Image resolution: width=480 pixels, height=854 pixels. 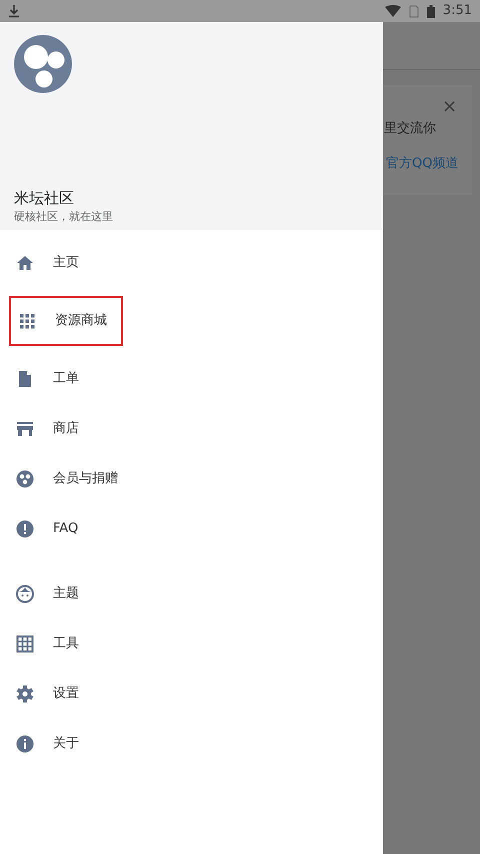 What do you see at coordinates (25, 694) in the screenshot?
I see `settings-icon` at bounding box center [25, 694].